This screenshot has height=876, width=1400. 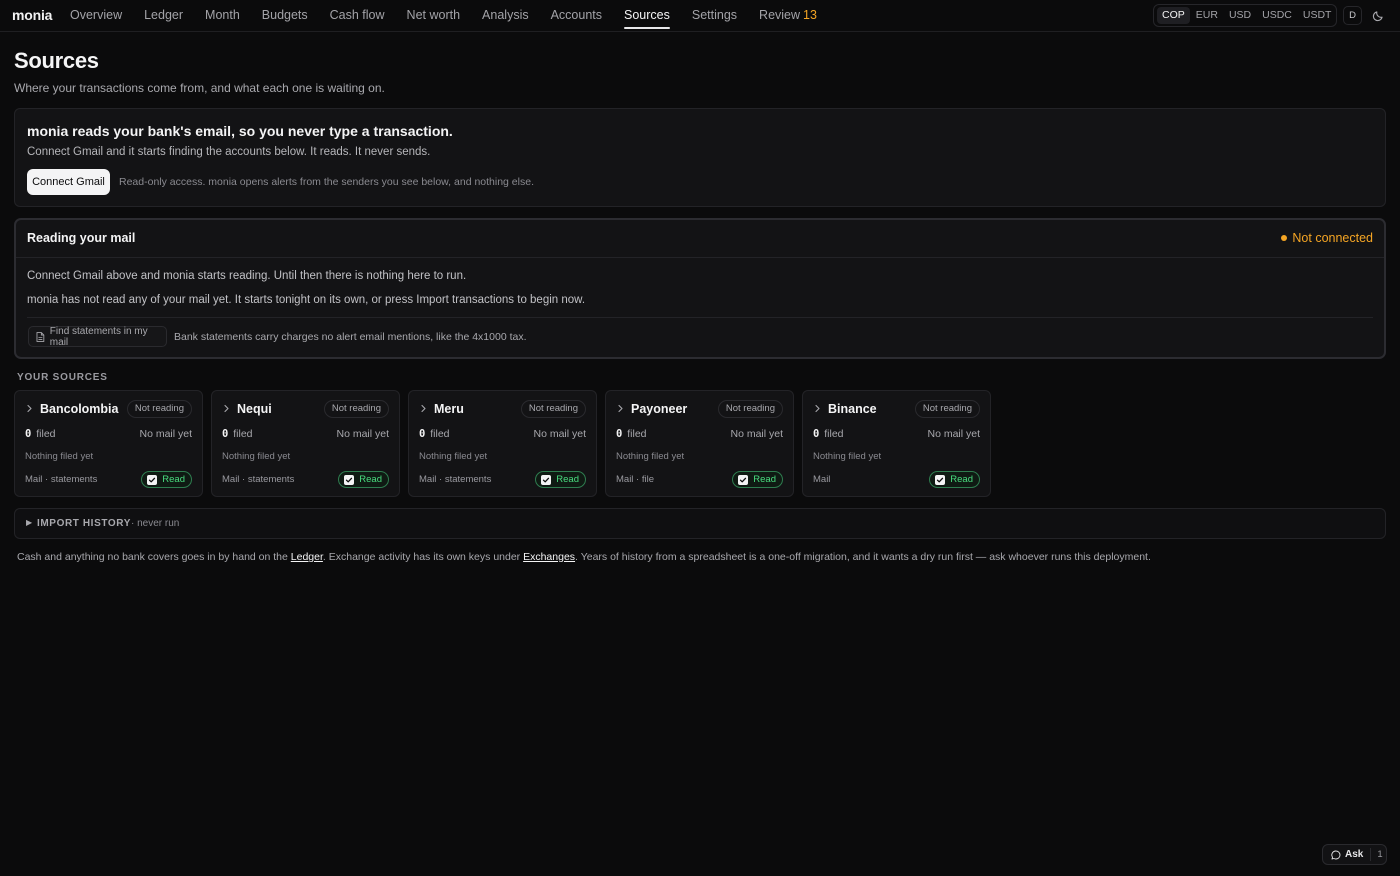 What do you see at coordinates (222, 16) in the screenshot?
I see `nav-month: Month` at bounding box center [222, 16].